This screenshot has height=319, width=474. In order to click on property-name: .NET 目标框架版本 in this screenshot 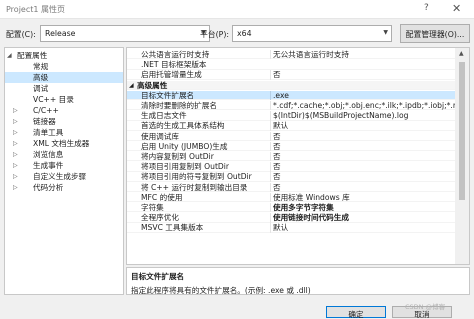, I will do `click(174, 65)`.